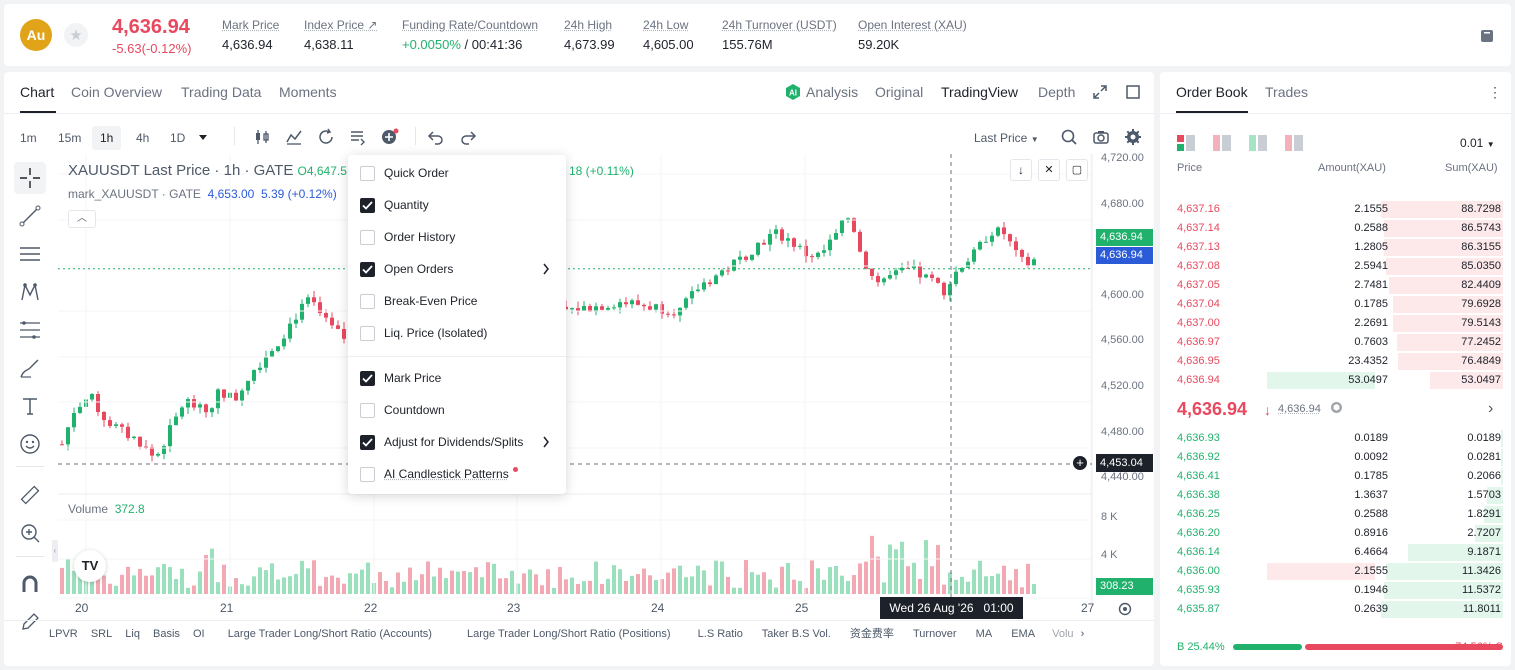  Describe the element at coordinates (358, 137) in the screenshot. I see `templates-icon` at that location.